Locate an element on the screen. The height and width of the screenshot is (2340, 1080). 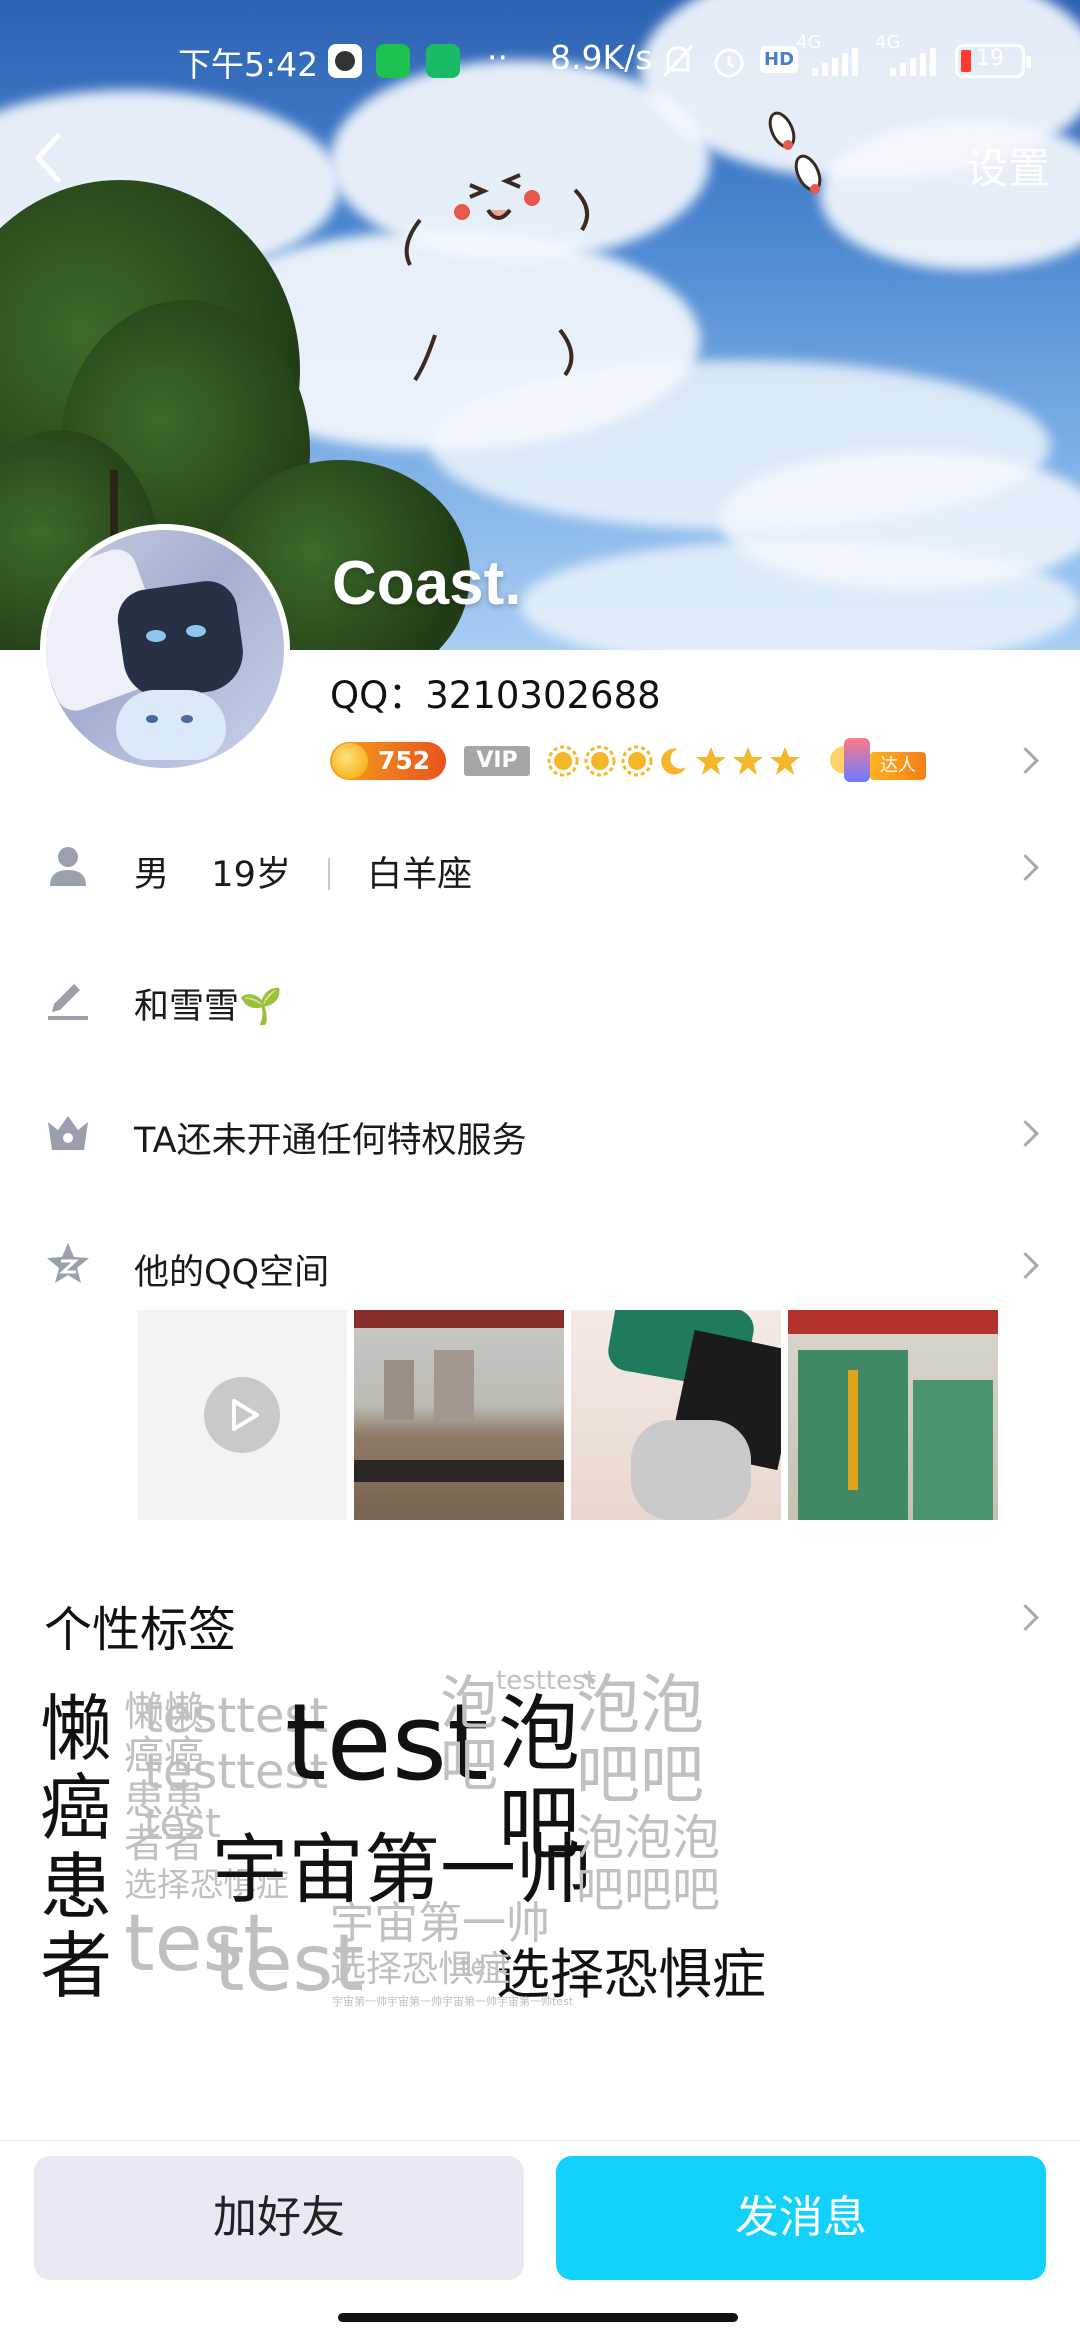
qzone-video-thumb is located at coordinates (242, 1415).